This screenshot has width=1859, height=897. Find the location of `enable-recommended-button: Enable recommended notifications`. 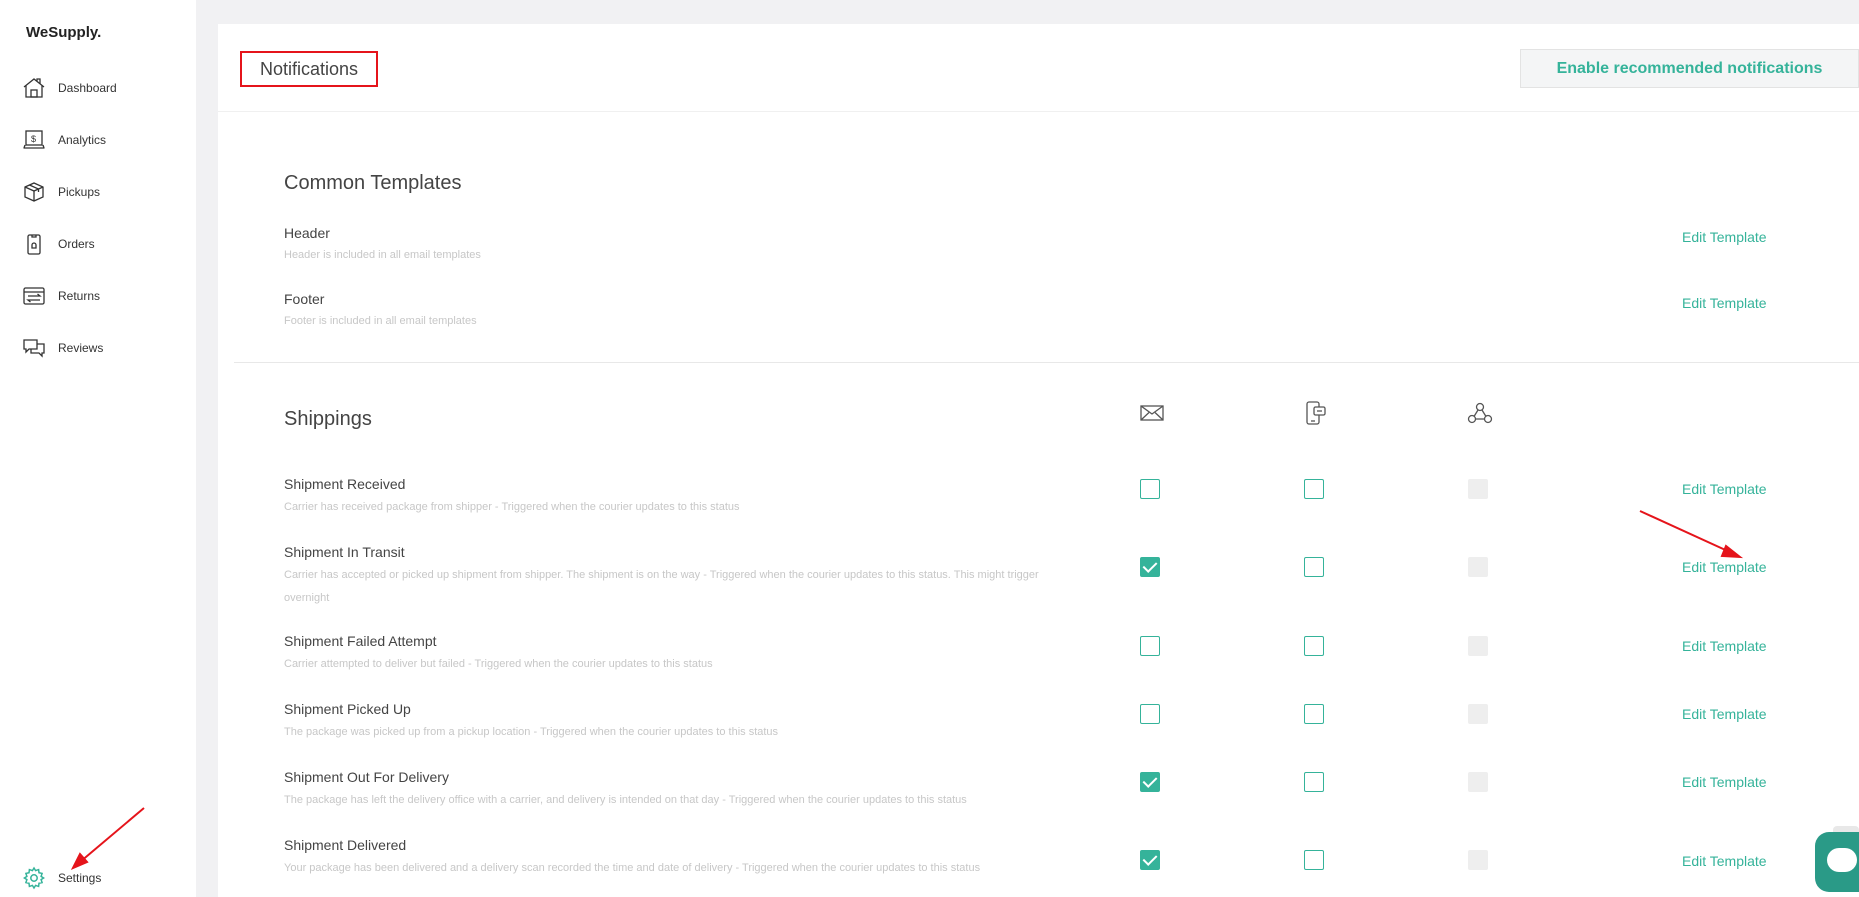

enable-recommended-button: Enable recommended notifications is located at coordinates (1689, 68).